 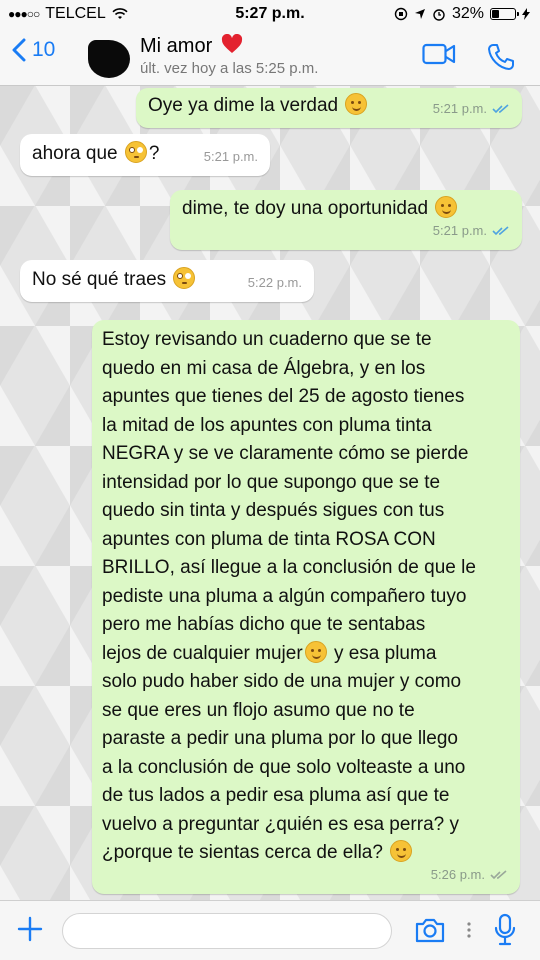 I want to click on more-options-button, so click(x=469, y=932).